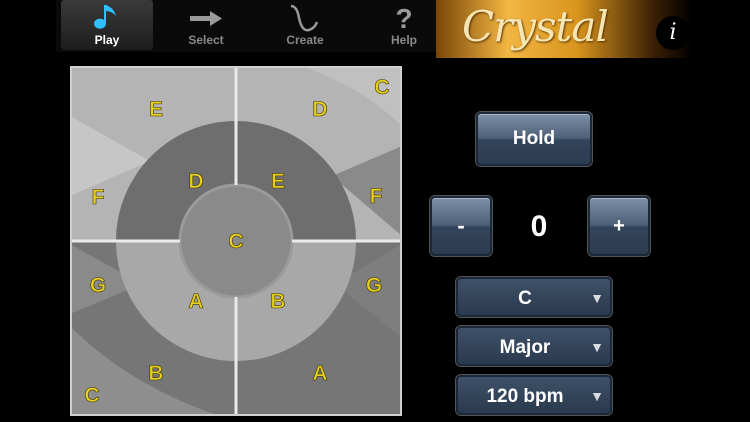 The image size is (750, 422). Describe the element at coordinates (305, 40) in the screenshot. I see `tab-create-label: Create` at that location.